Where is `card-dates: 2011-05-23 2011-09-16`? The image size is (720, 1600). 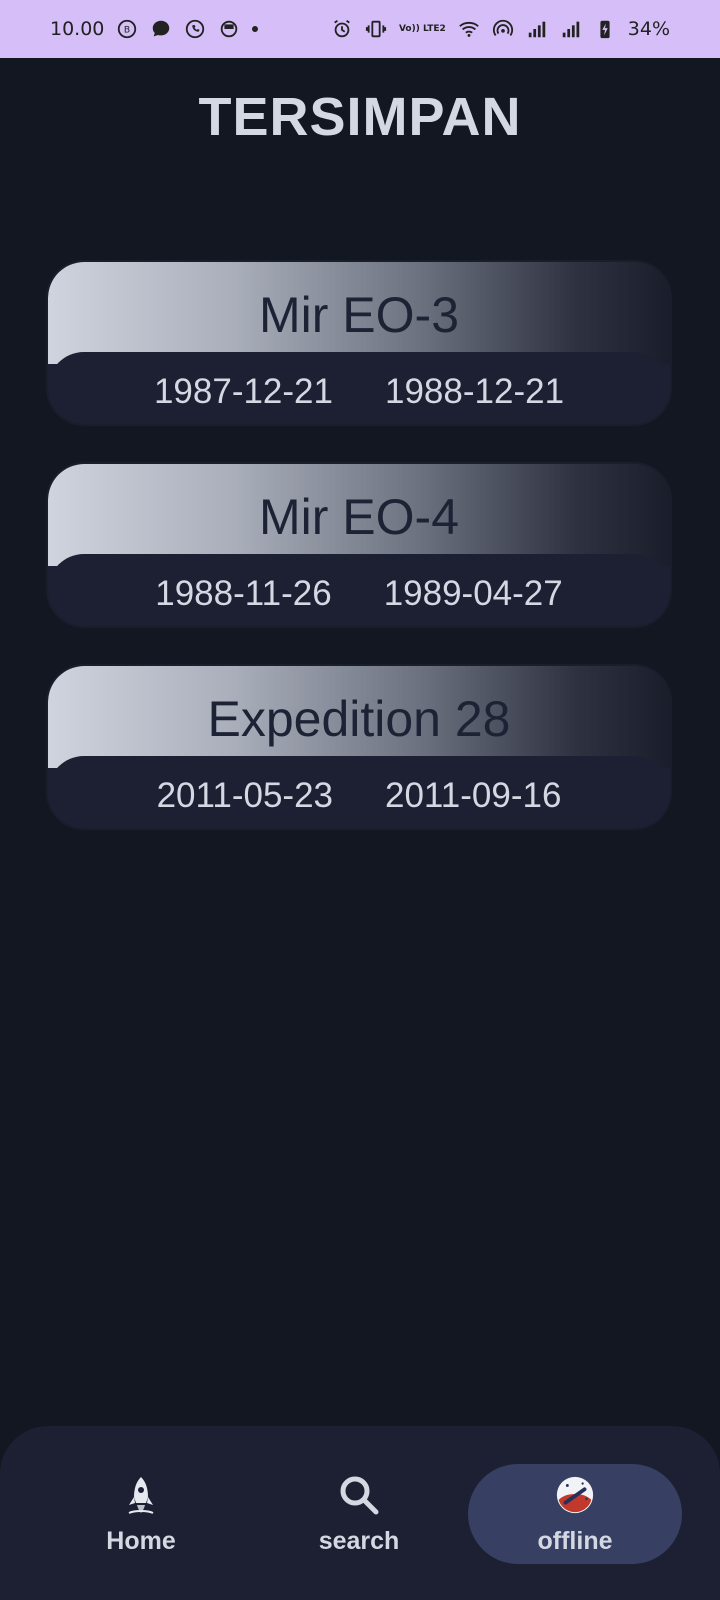
card-dates: 2011-05-23 2011-09-16 is located at coordinates (359, 796).